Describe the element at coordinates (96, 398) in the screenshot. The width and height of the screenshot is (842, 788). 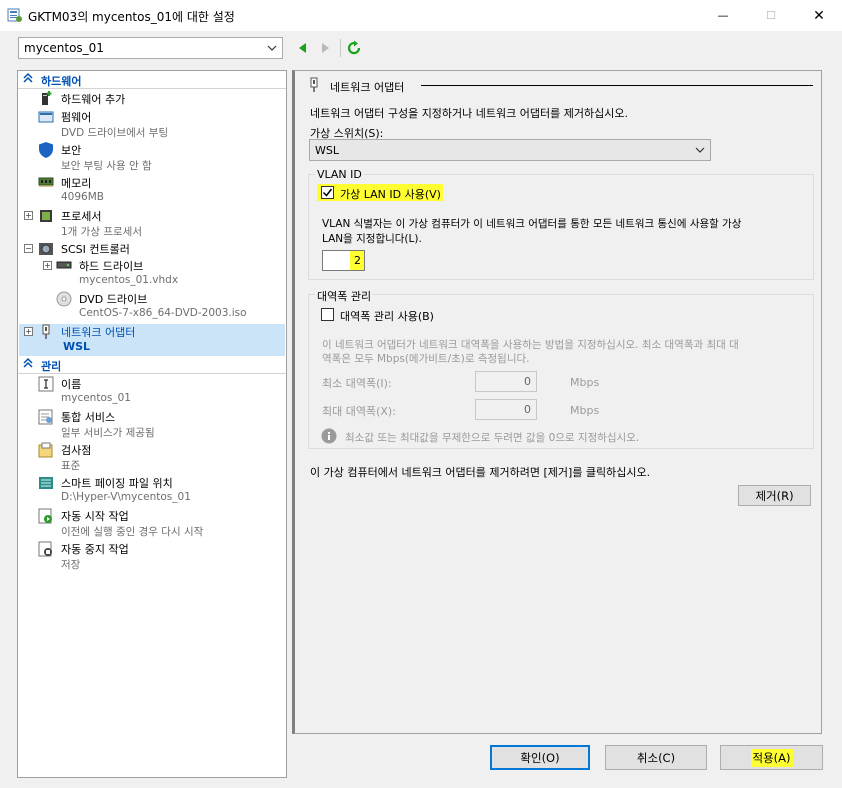
I see `sidebar-item-sub: mycentos_01` at that location.